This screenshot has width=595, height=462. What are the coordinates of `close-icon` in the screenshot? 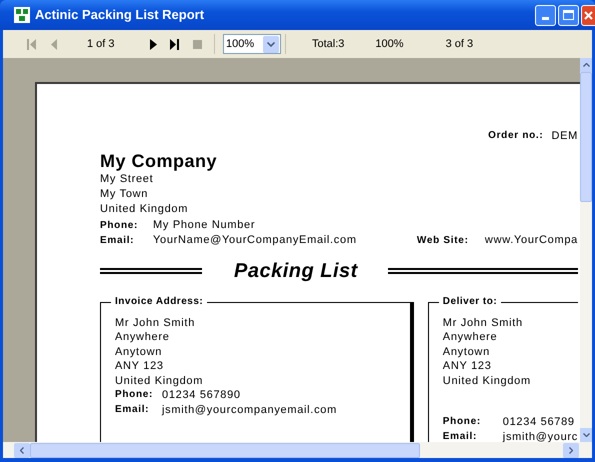 It's located at (588, 15).